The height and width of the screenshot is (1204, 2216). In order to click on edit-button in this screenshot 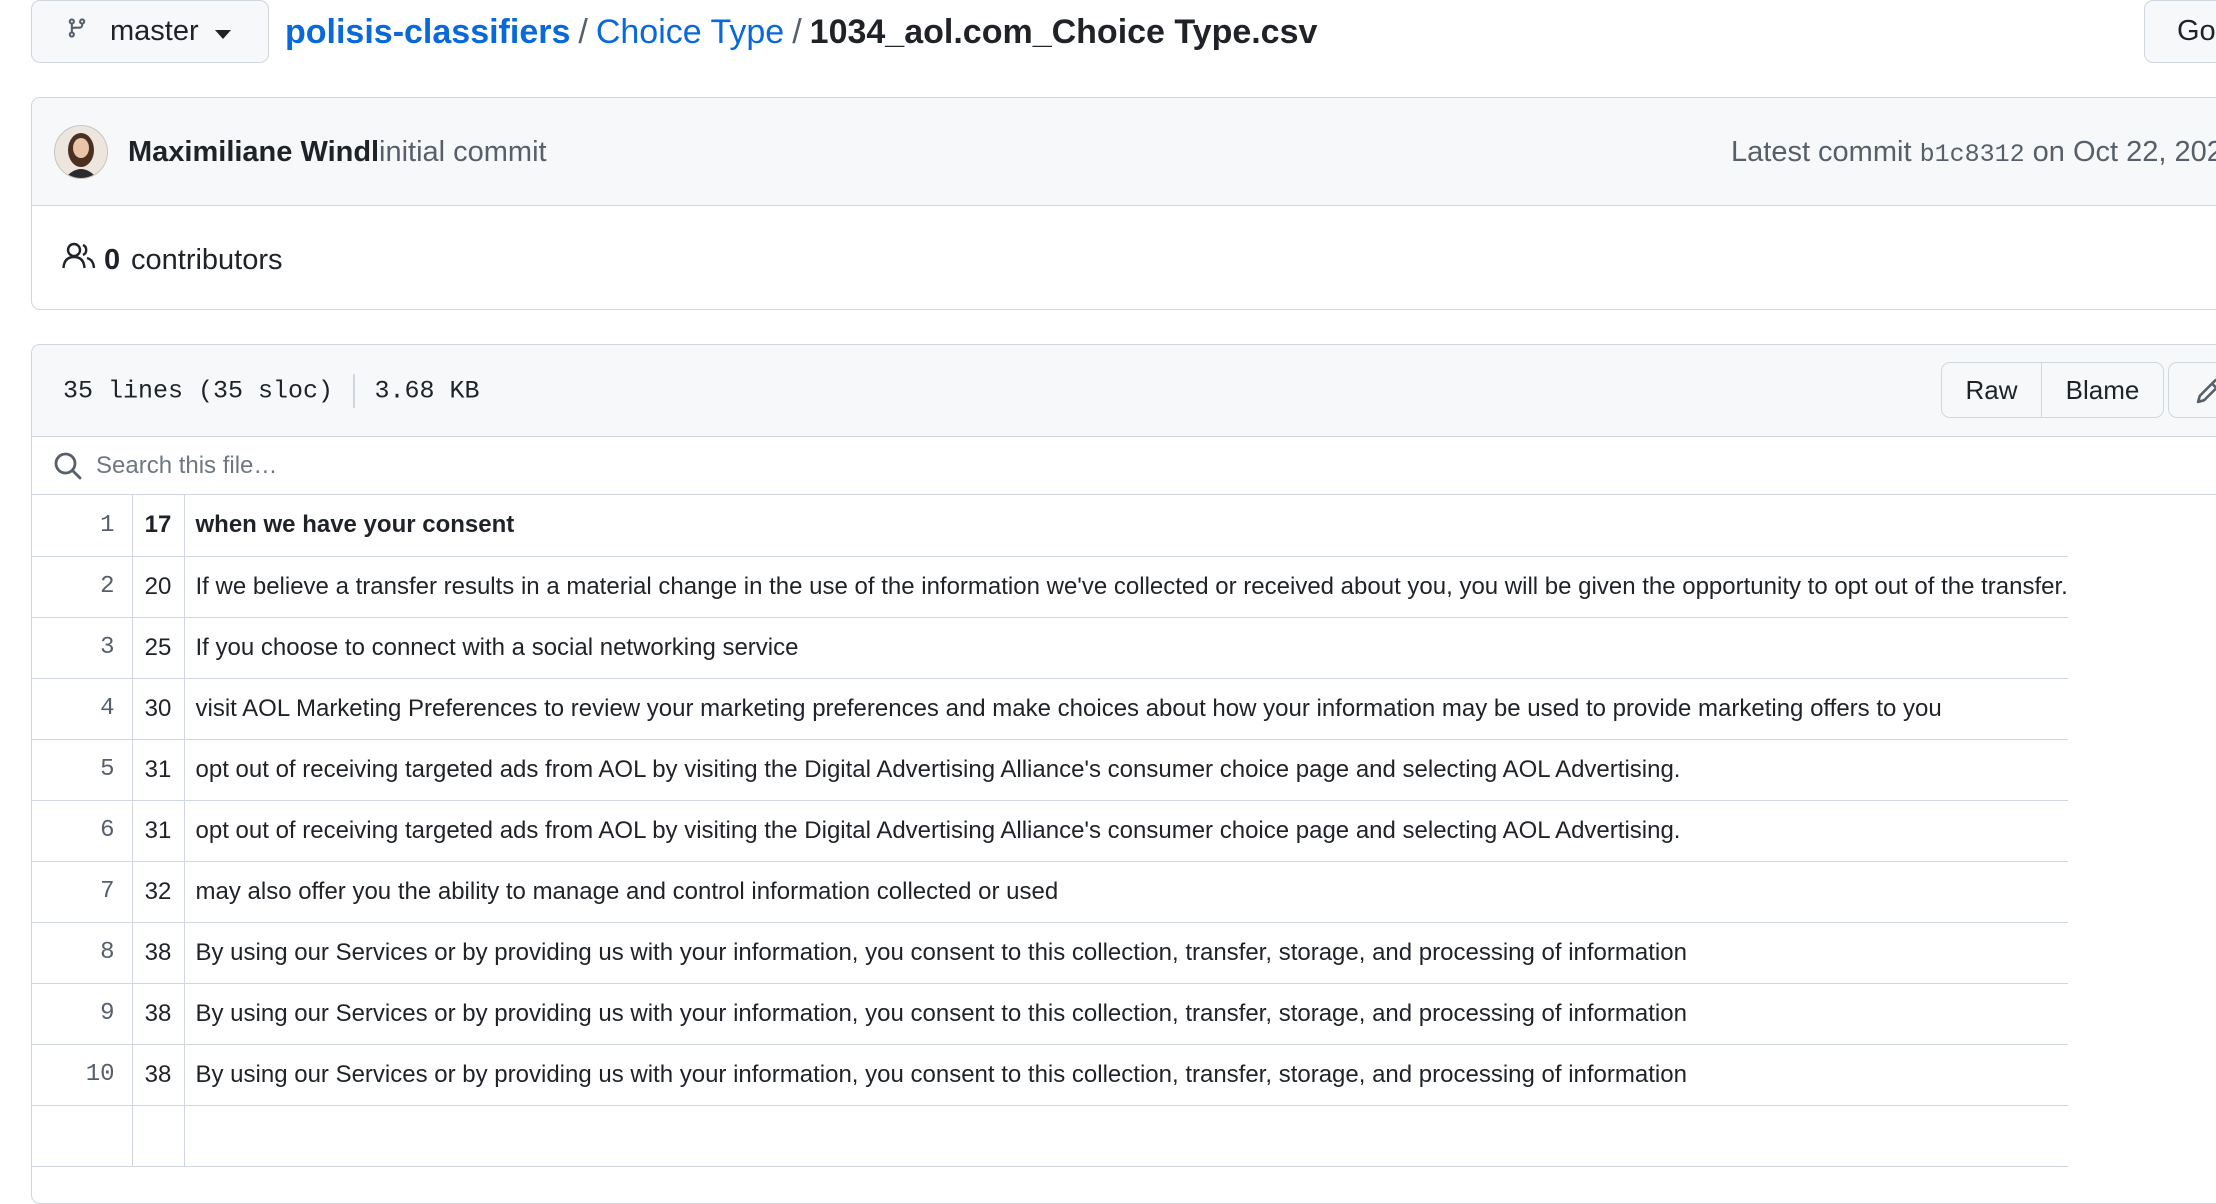, I will do `click(2192, 390)`.